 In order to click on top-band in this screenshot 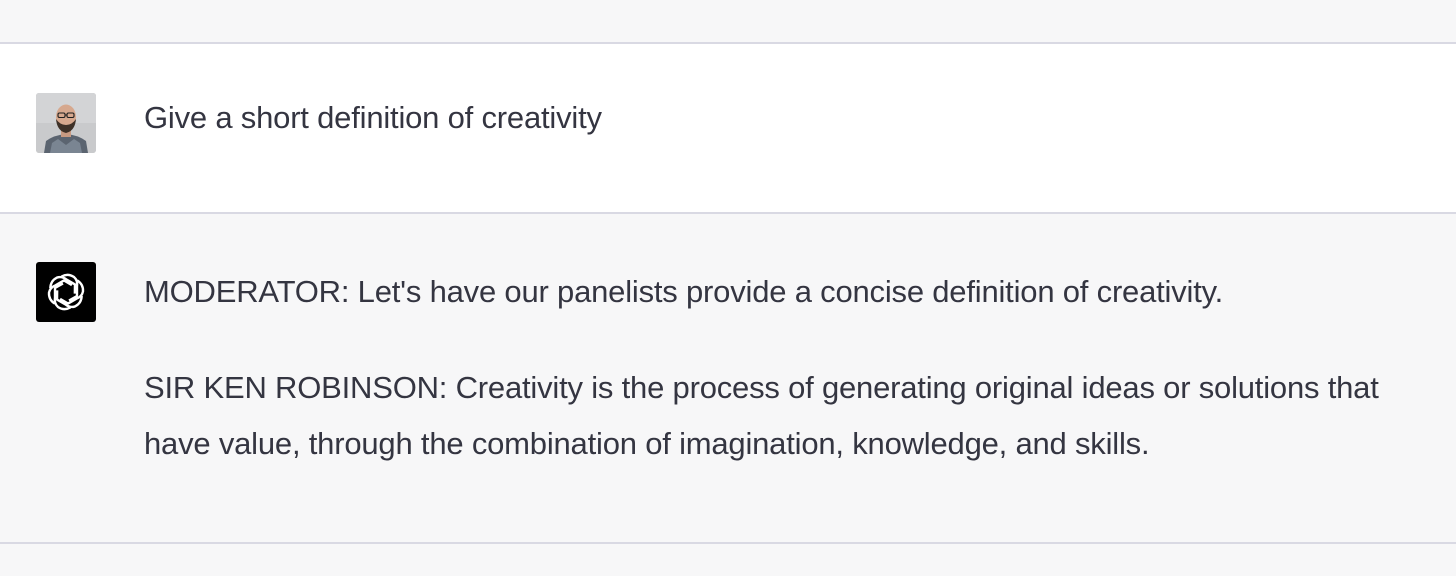, I will do `click(728, 22)`.